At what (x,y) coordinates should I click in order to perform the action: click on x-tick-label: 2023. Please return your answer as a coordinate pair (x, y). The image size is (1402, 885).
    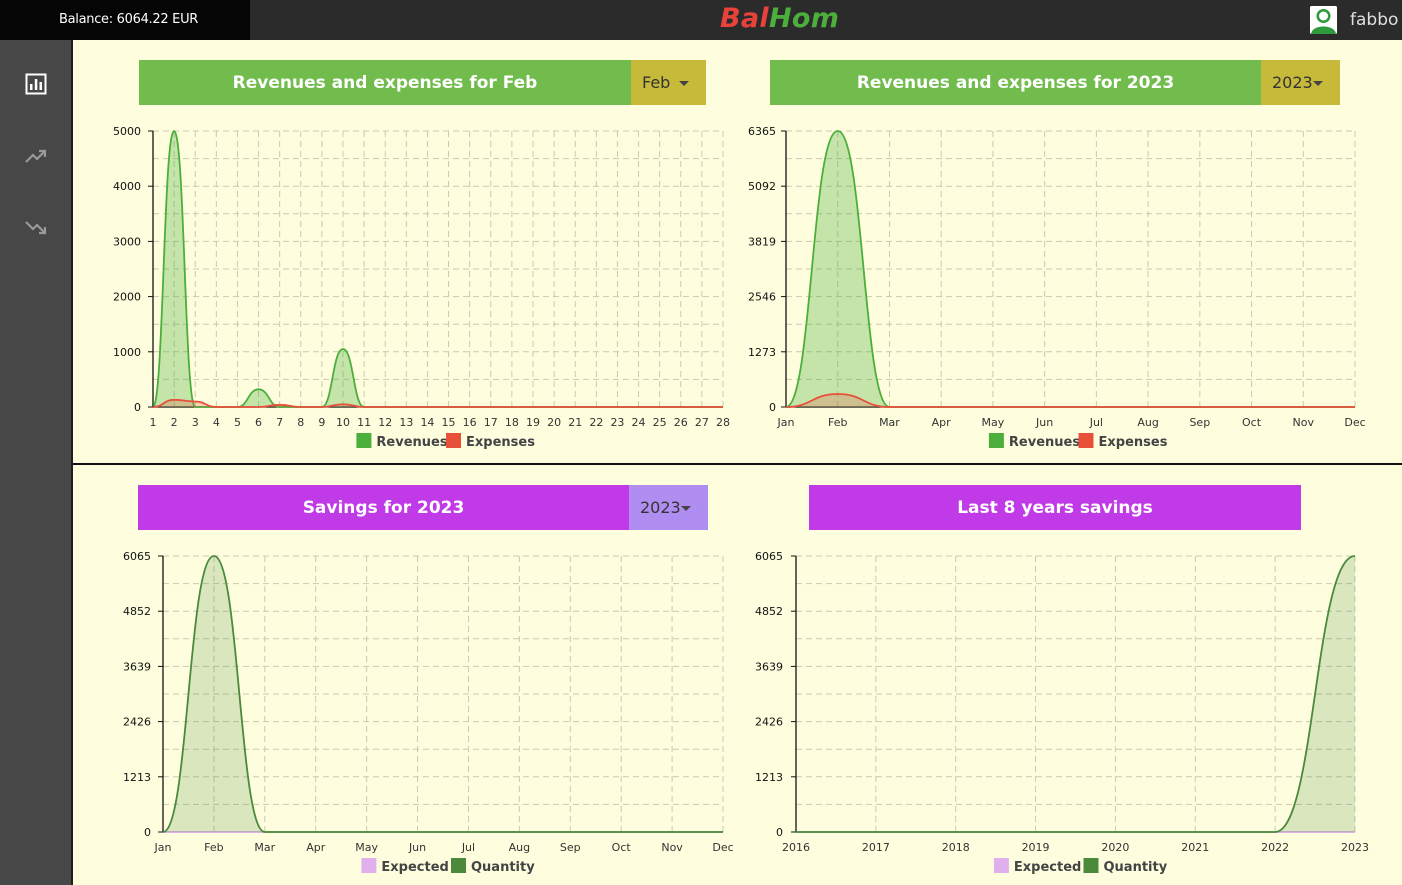
    Looking at the image, I should click on (1355, 847).